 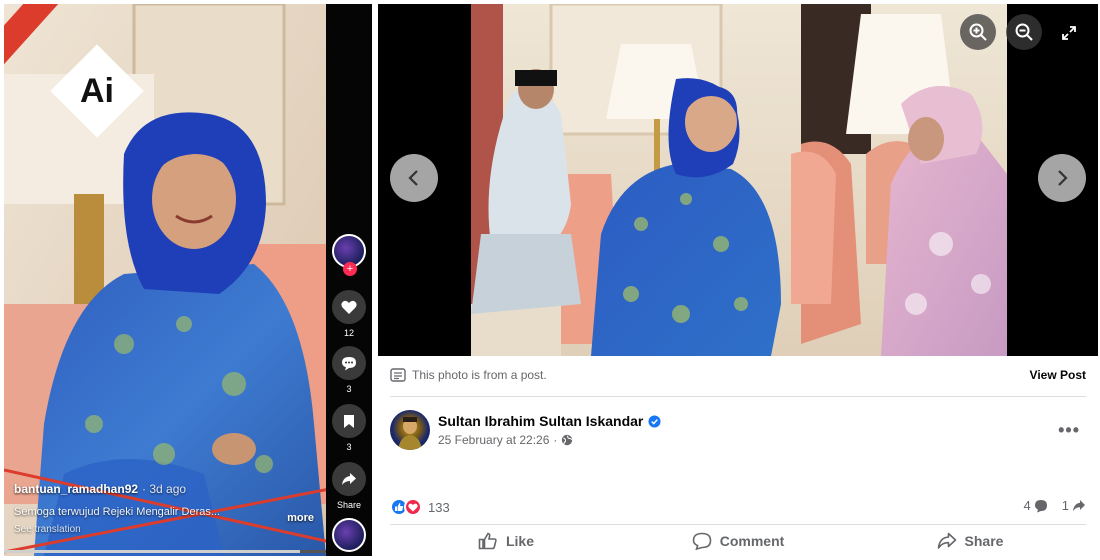 What do you see at coordinates (76, 489) in the screenshot?
I see `tiktok-username: bantuan_ramadhan92` at bounding box center [76, 489].